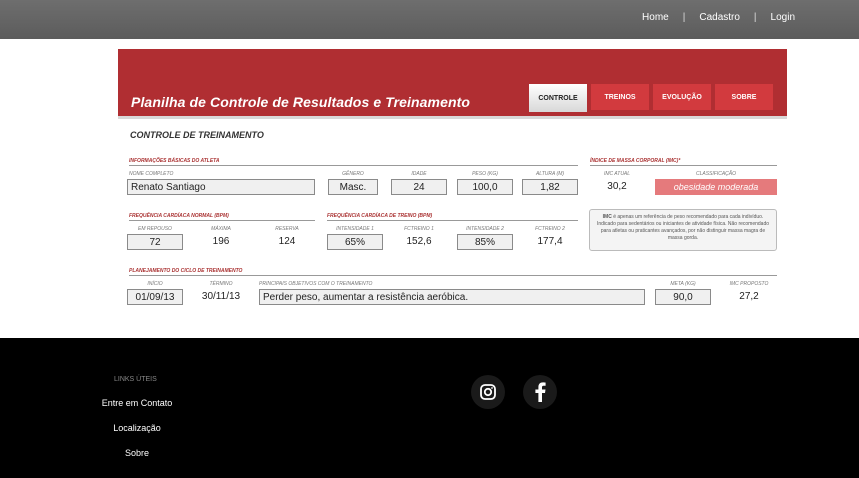  I want to click on int2-label: INTENSIDADE 2, so click(485, 229).